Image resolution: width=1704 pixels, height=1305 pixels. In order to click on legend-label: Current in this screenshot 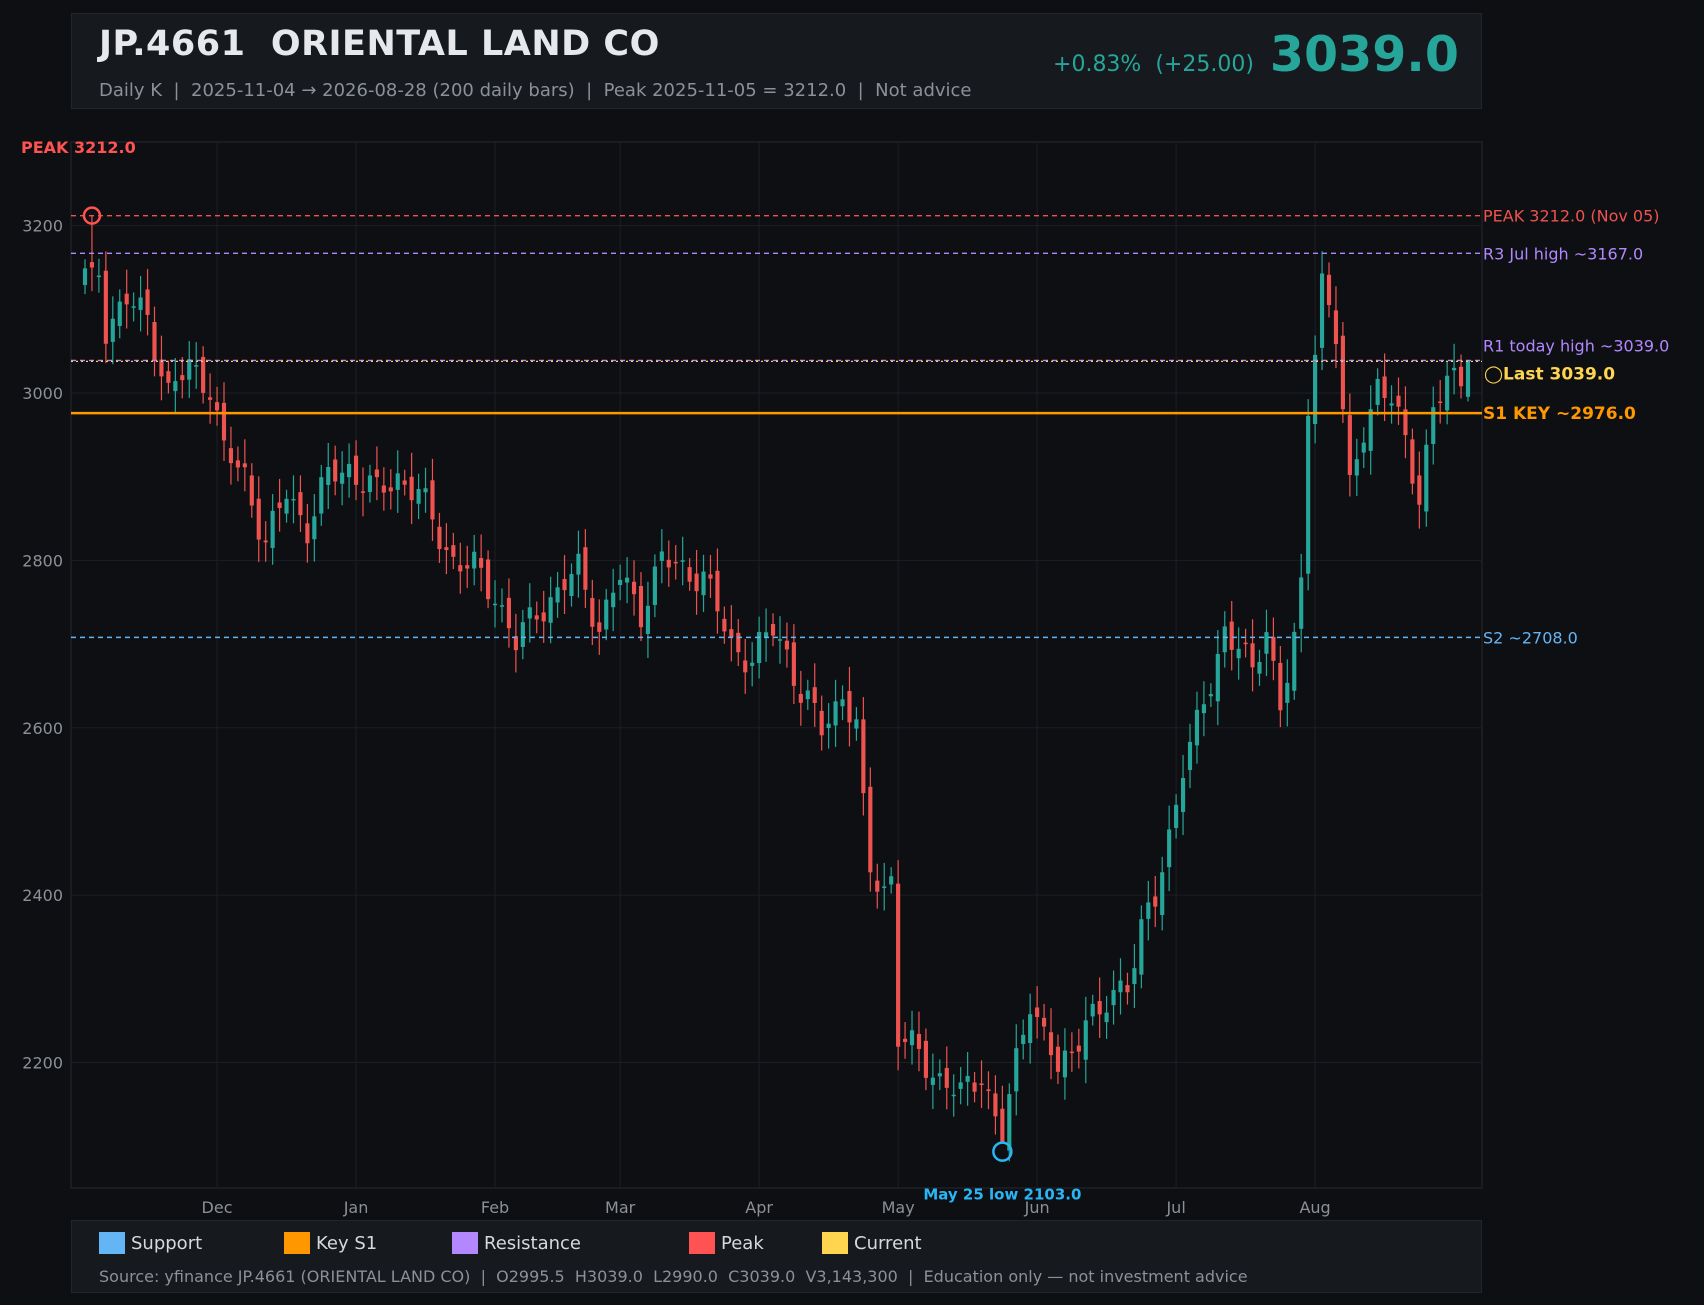, I will do `click(888, 1243)`.